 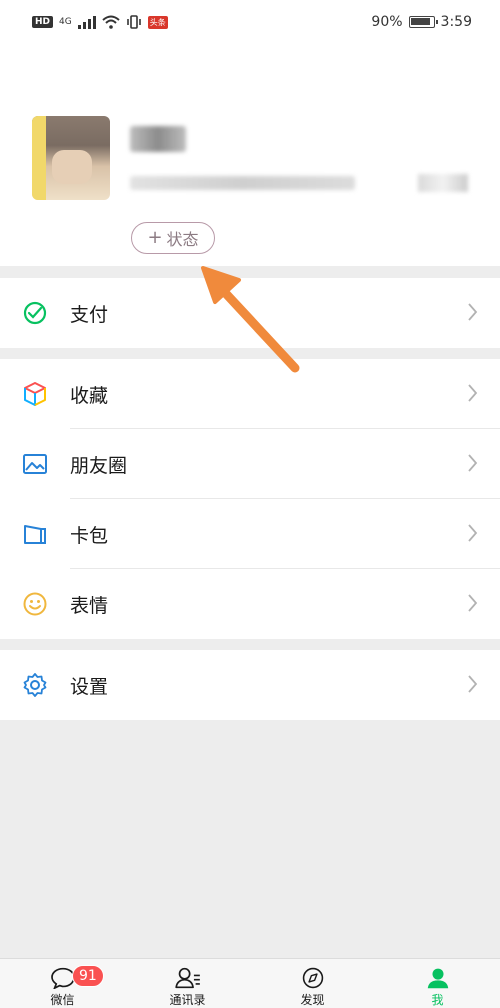 I want to click on add-status-label: 状态, so click(x=182, y=239).